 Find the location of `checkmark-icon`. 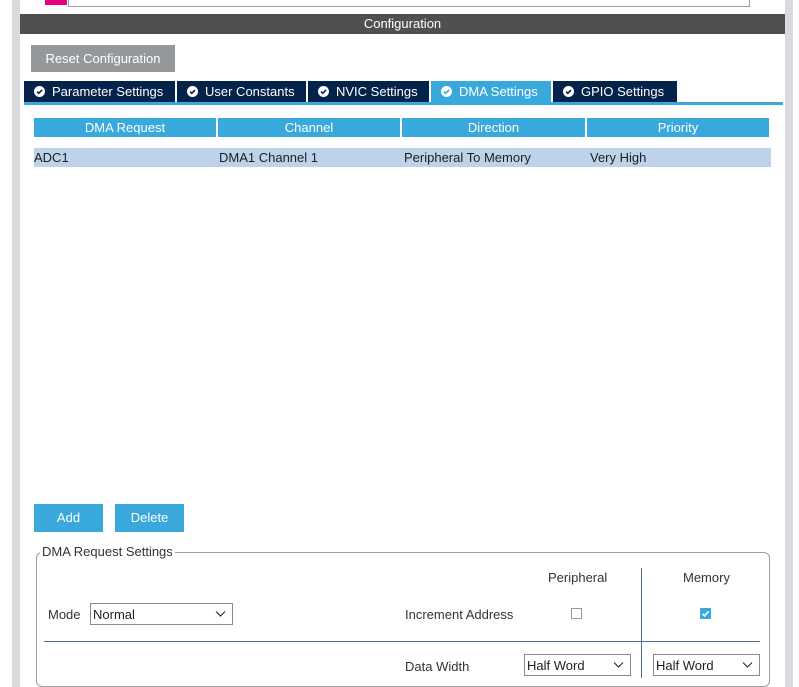

checkmark-icon is located at coordinates (705, 613).